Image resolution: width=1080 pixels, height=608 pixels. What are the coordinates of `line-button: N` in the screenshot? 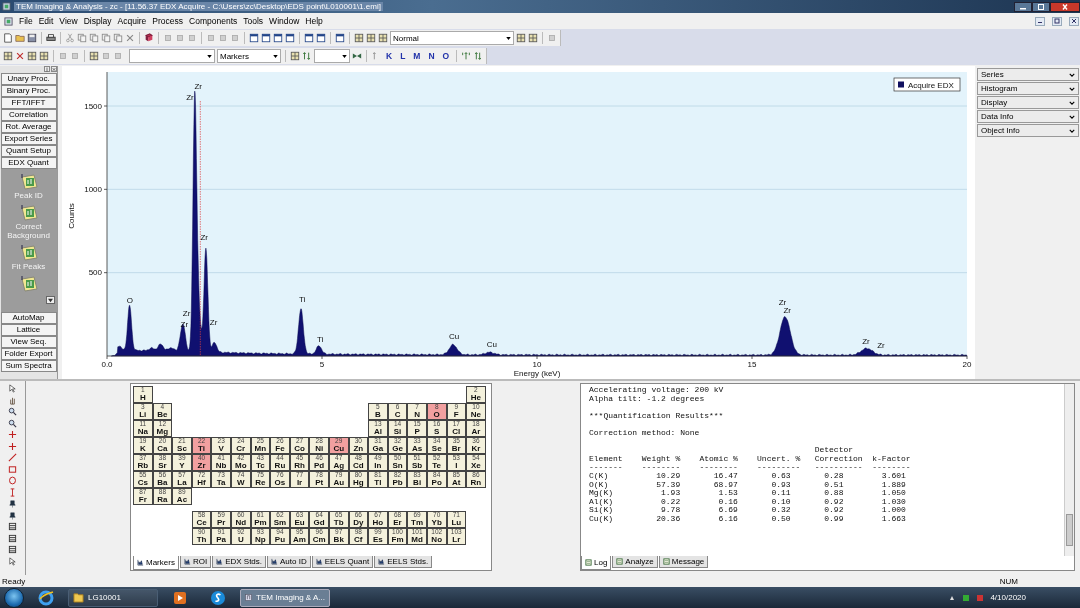 It's located at (431, 56).